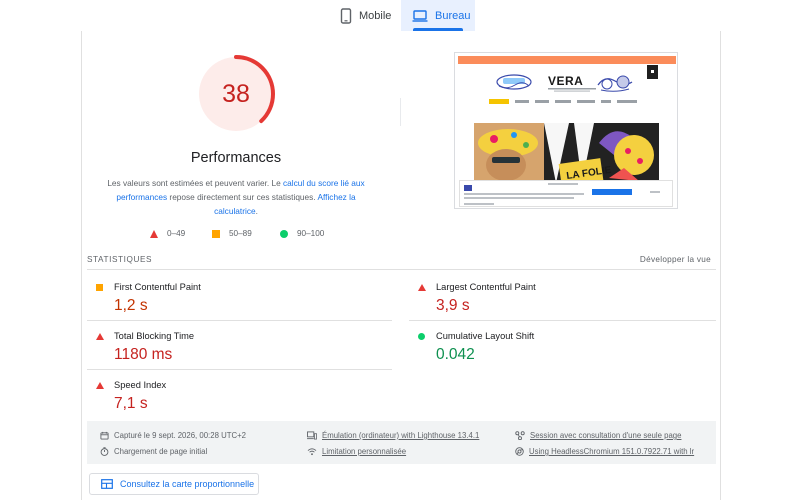 Image resolution: width=800 pixels, height=500 pixels. What do you see at coordinates (566, 193) in the screenshot?
I see `preview-cookie-banner` at bounding box center [566, 193].